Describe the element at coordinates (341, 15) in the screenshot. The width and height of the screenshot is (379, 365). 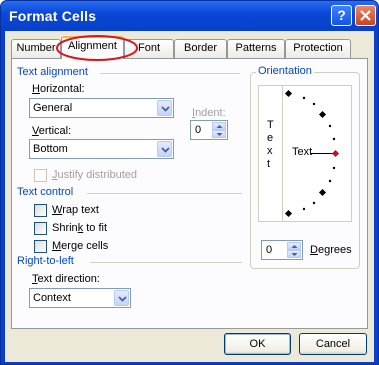
I see `help-button: ?` at that location.